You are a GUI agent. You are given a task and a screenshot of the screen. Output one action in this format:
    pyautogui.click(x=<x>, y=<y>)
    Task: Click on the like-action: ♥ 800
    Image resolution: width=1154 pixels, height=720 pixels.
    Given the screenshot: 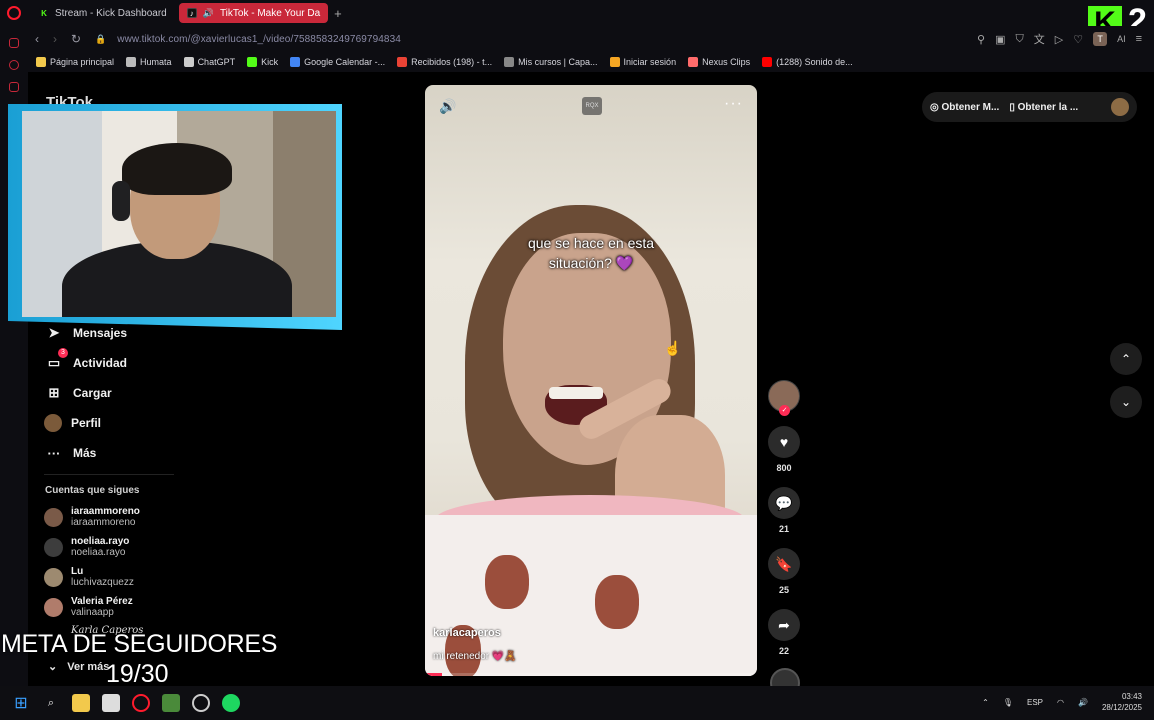 What is the action you would take?
    pyautogui.click(x=784, y=449)
    